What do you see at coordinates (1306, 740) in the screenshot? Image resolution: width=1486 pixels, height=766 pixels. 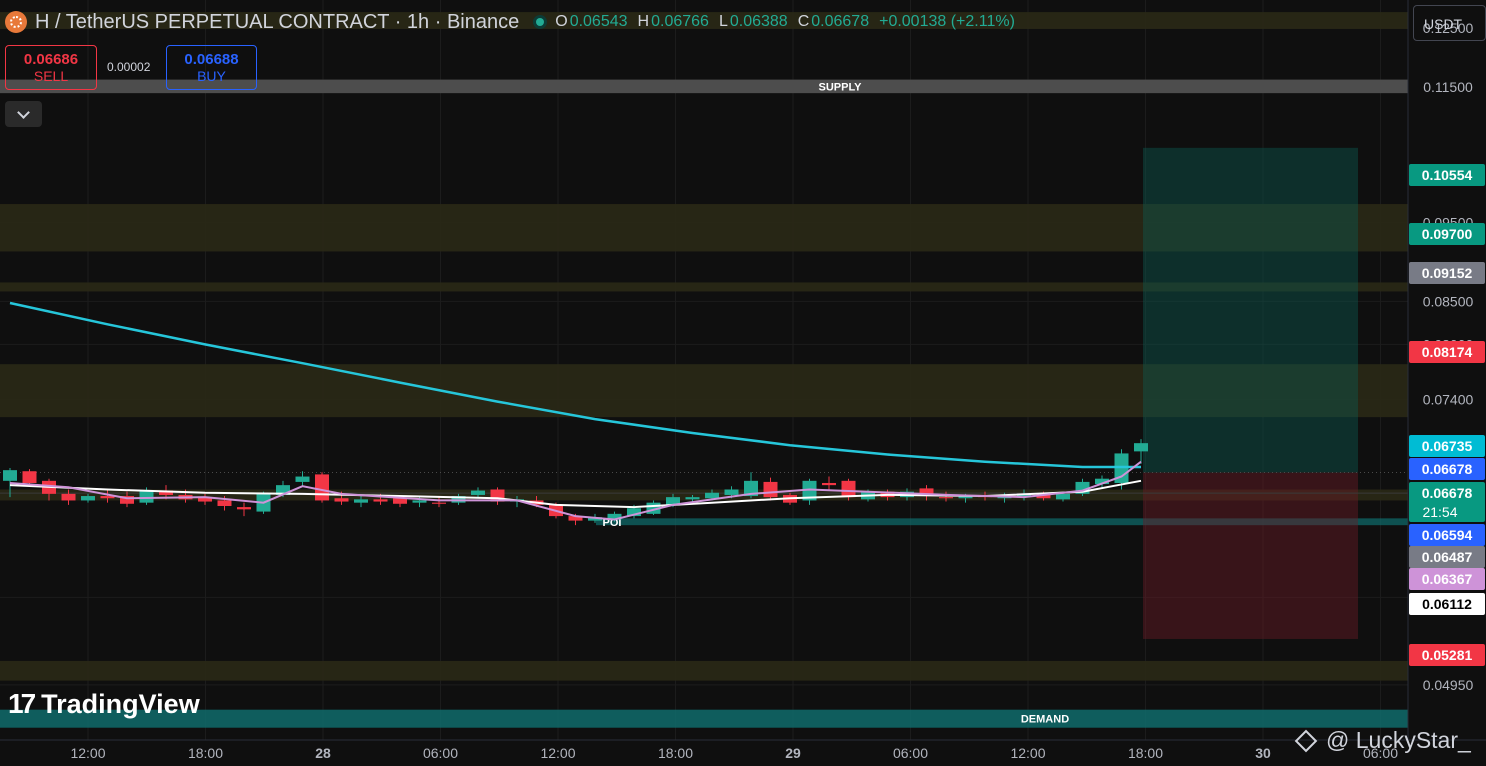 I see `binance-square-icon` at bounding box center [1306, 740].